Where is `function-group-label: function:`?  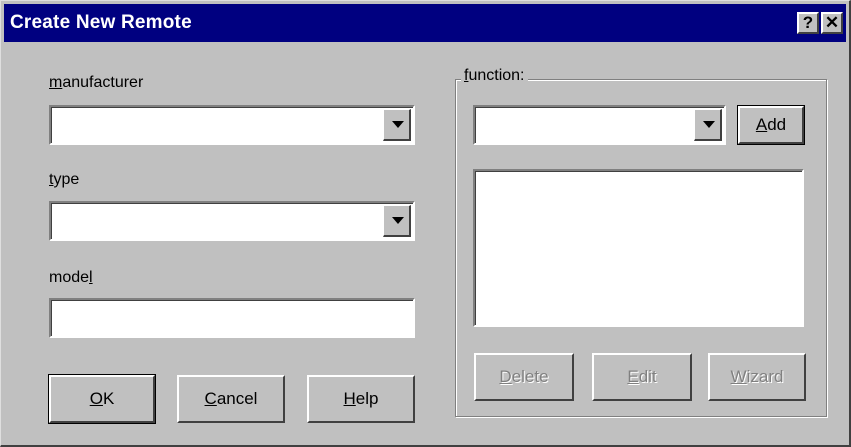 function-group-label: function: is located at coordinates (494, 76).